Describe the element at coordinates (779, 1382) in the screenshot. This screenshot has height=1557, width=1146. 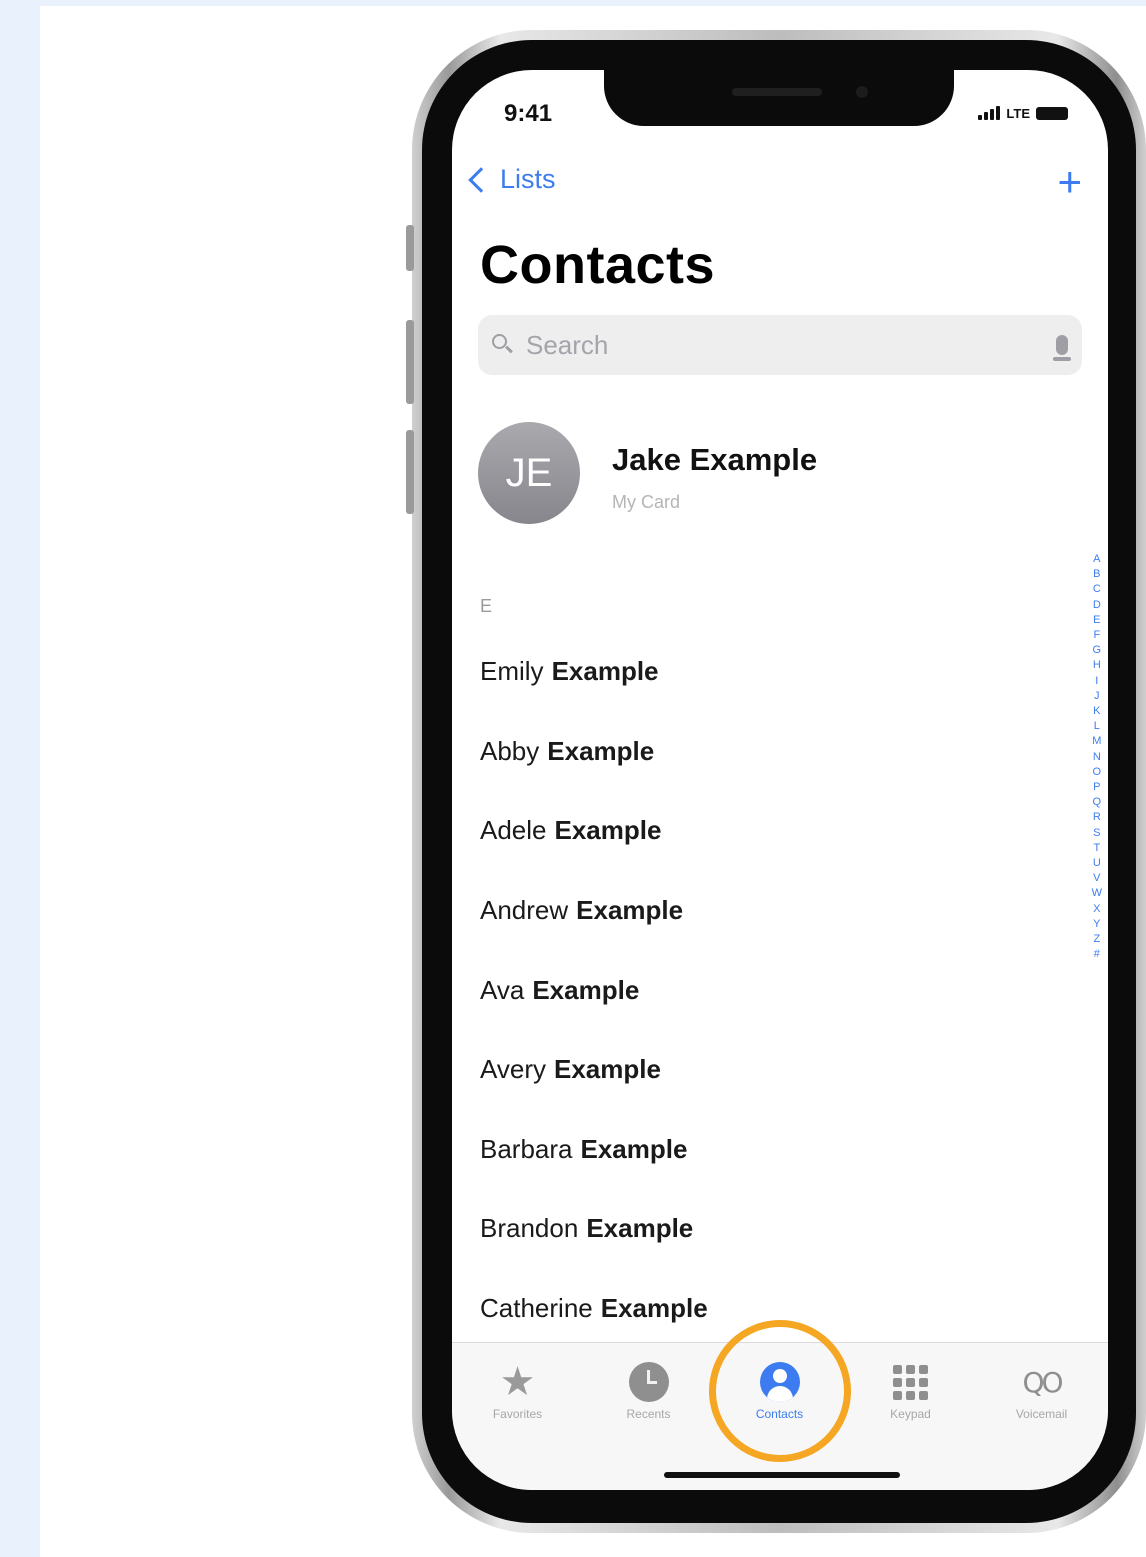
I see `person-icon` at that location.